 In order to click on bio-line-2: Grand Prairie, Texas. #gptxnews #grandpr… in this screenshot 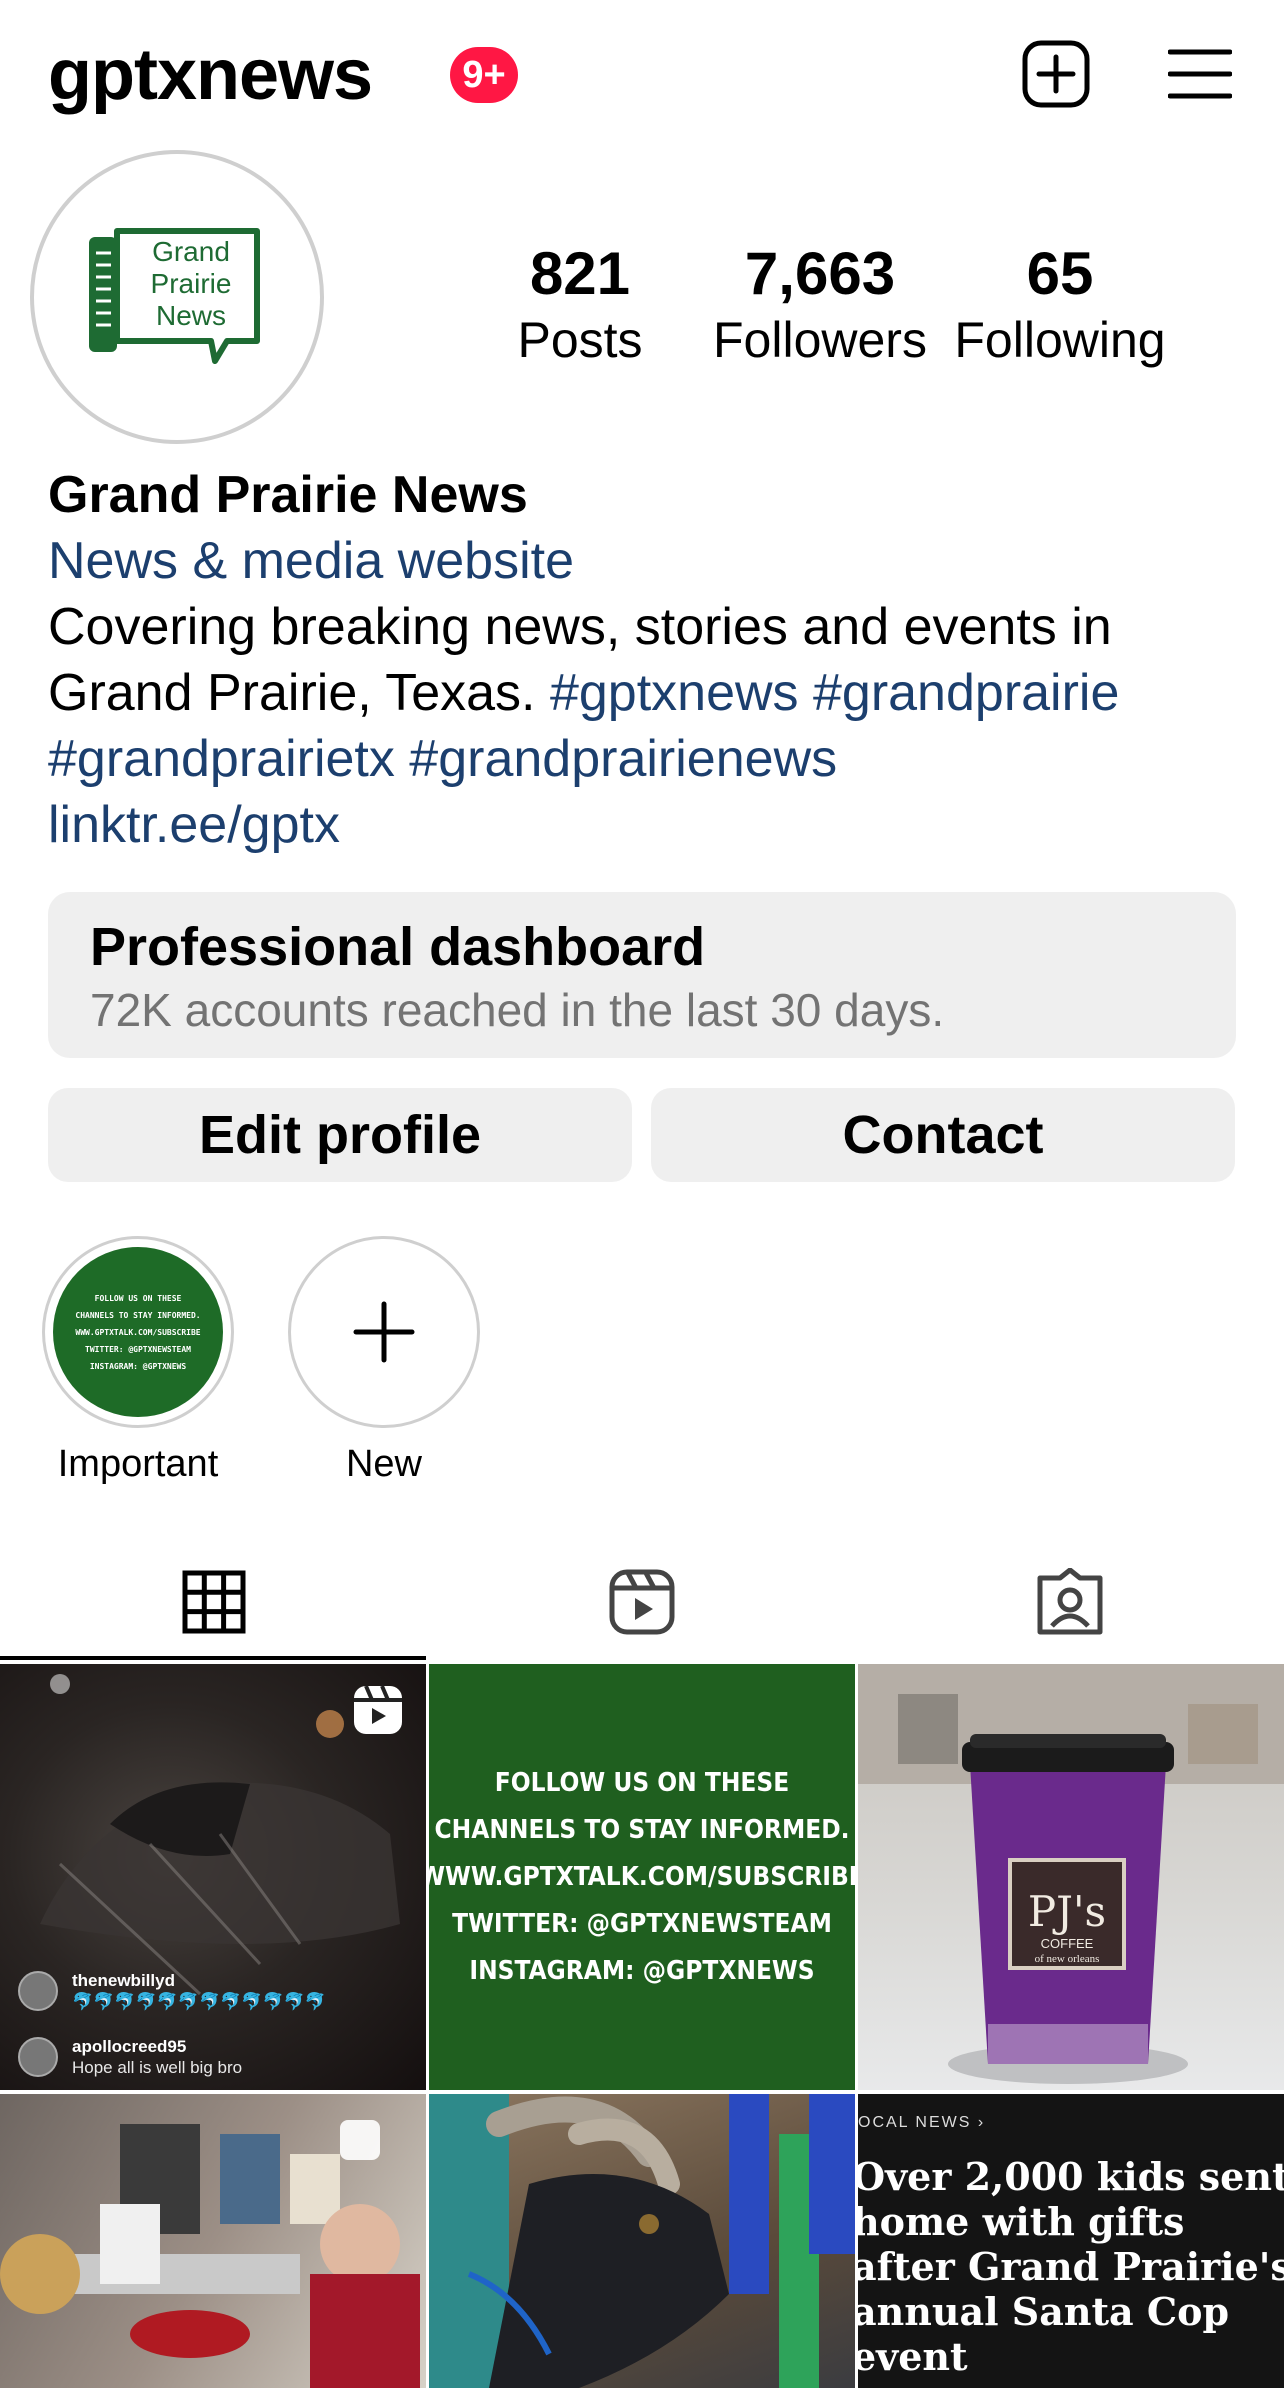, I will do `click(648, 693)`.